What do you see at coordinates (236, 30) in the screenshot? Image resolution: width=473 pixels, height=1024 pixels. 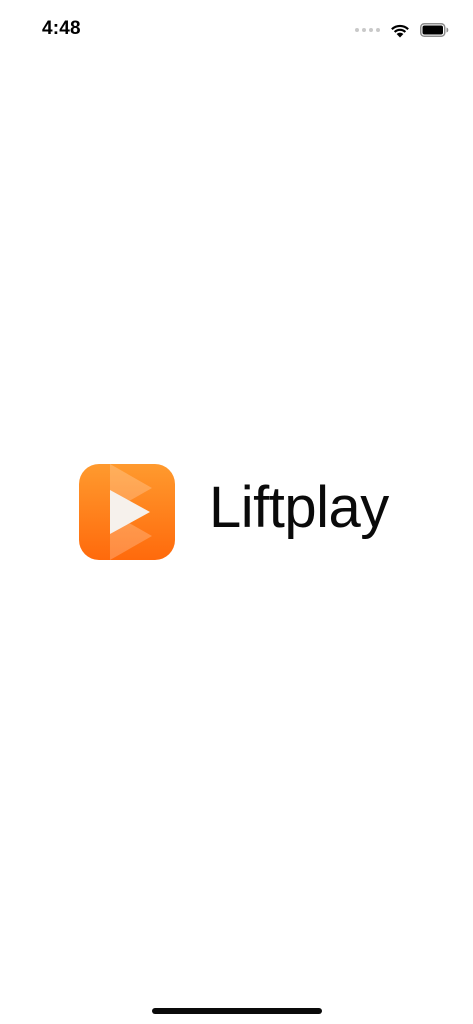 I see `status-bar: 4:48` at bounding box center [236, 30].